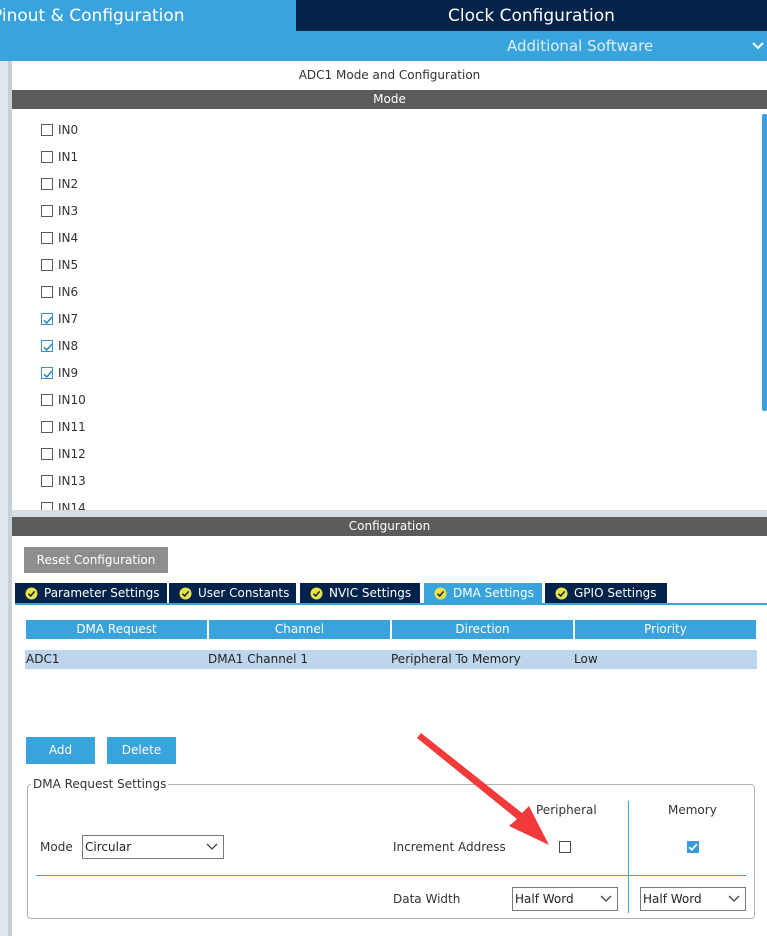 The height and width of the screenshot is (936, 767). What do you see at coordinates (389, 513) in the screenshot?
I see `panel-splitter` at bounding box center [389, 513].